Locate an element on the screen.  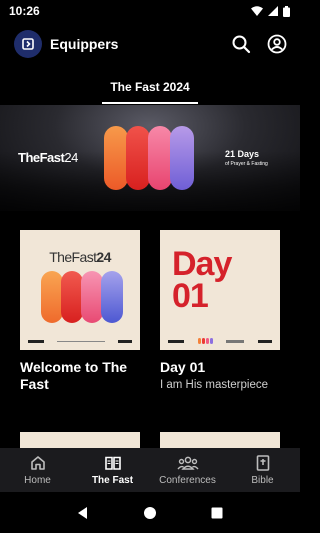
account-icon is located at coordinates (277, 44).